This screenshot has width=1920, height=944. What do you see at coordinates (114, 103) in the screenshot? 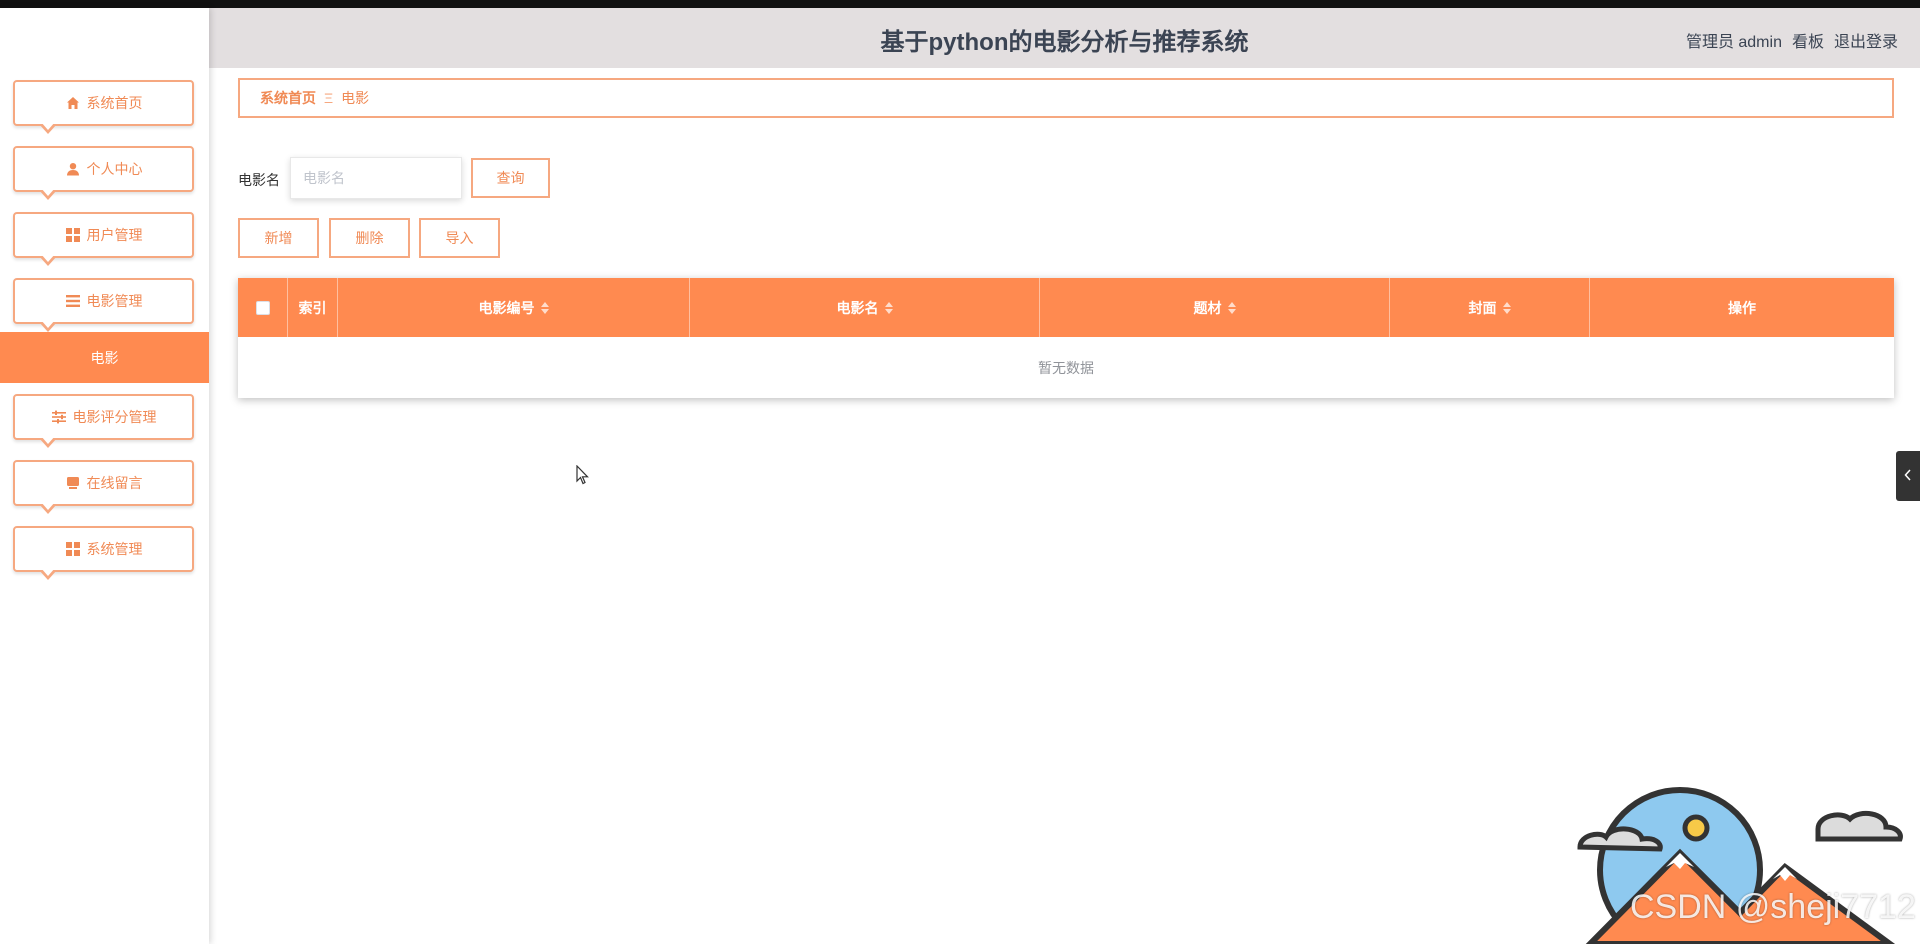
I see `sidebar-item-label: 系统首页` at bounding box center [114, 103].